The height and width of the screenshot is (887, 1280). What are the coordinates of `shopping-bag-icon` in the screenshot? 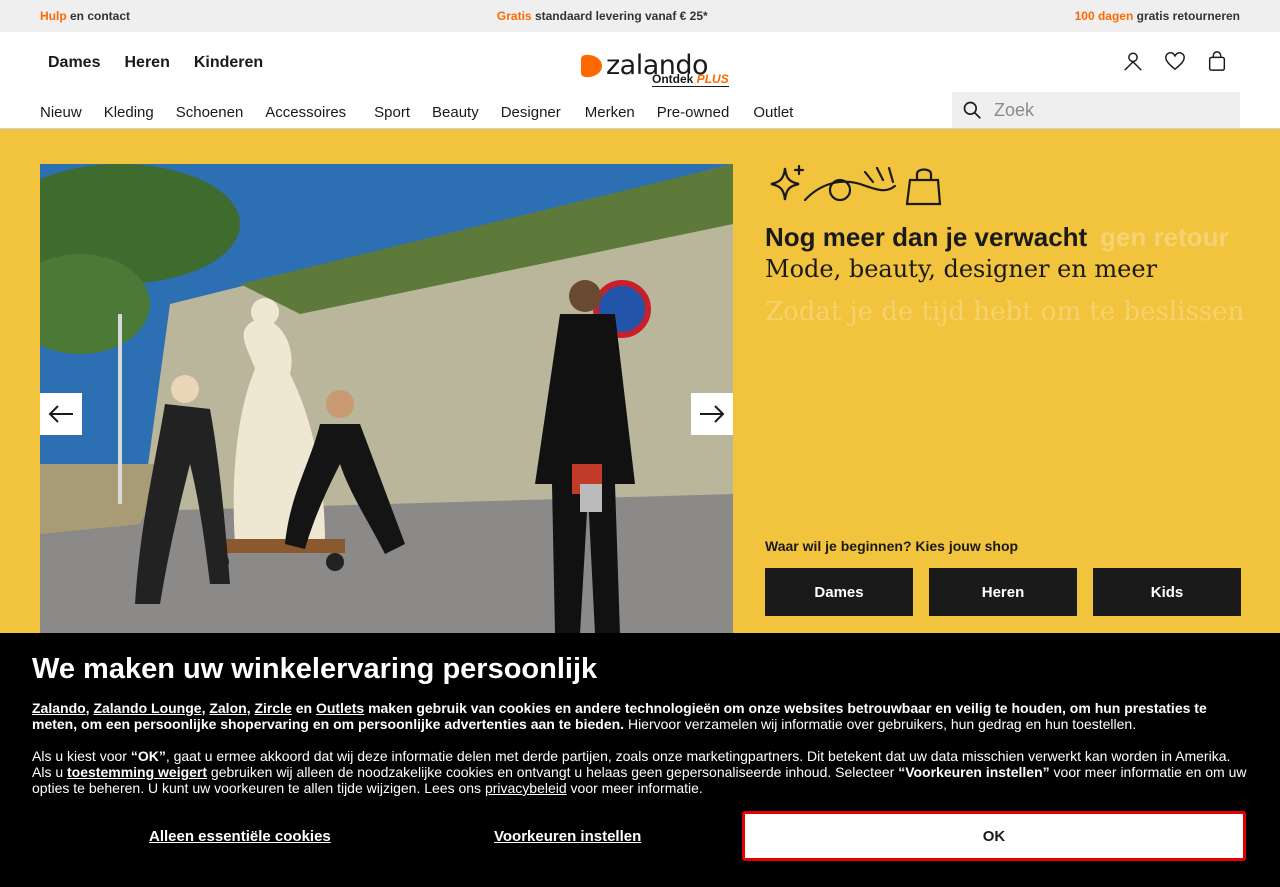 It's located at (1217, 61).